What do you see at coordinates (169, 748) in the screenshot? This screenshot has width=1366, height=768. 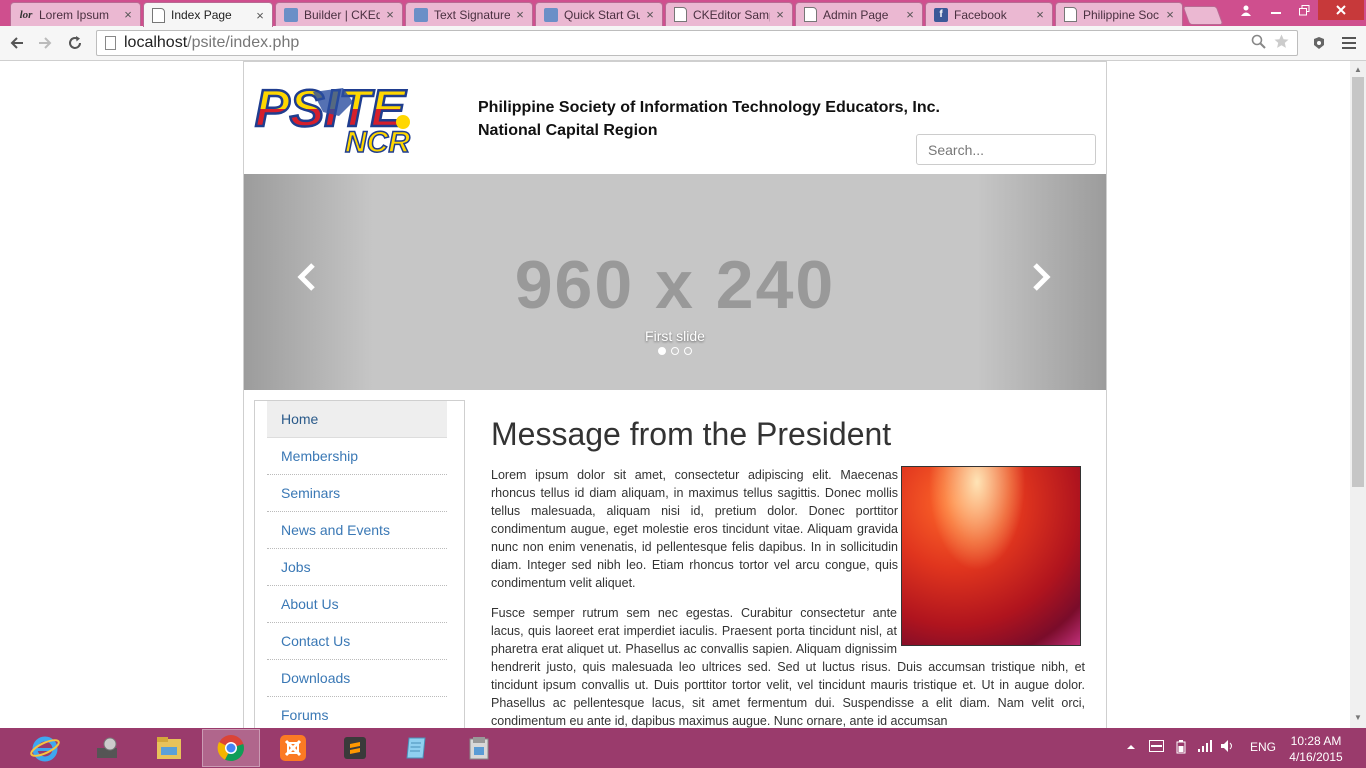 I see `file-explorer-icon` at bounding box center [169, 748].